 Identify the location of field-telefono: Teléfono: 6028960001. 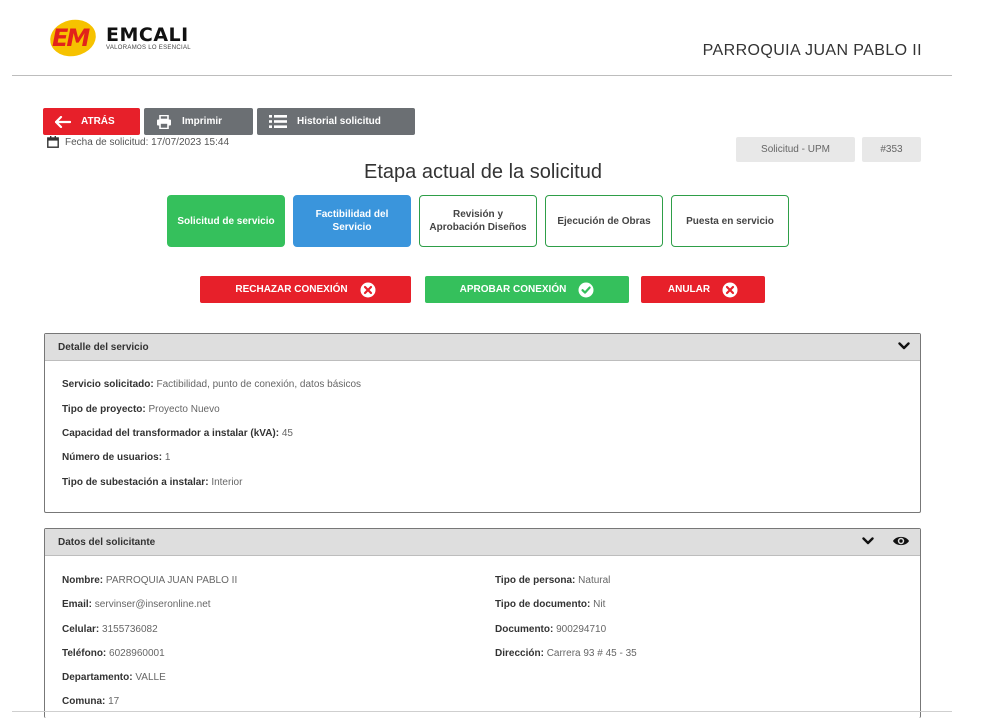
(113, 653).